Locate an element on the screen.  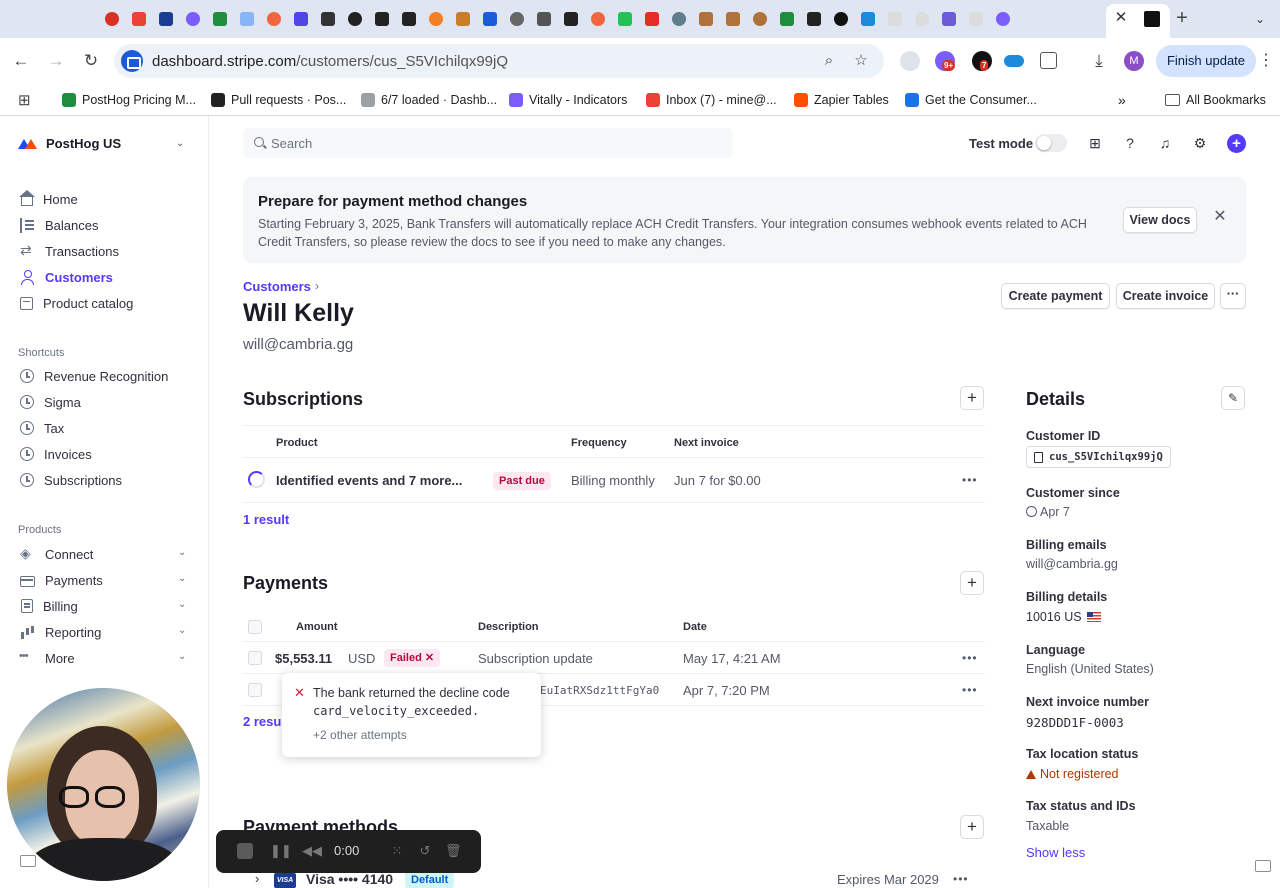
create-plus-icon: + is located at coordinates (1236, 143).